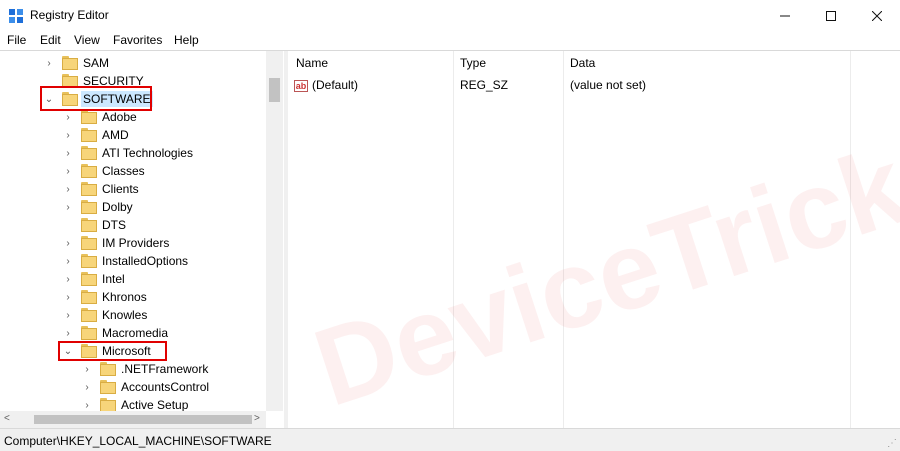 This screenshot has width=900, height=451. I want to click on tree-node: › AMD, so click(97, 135).